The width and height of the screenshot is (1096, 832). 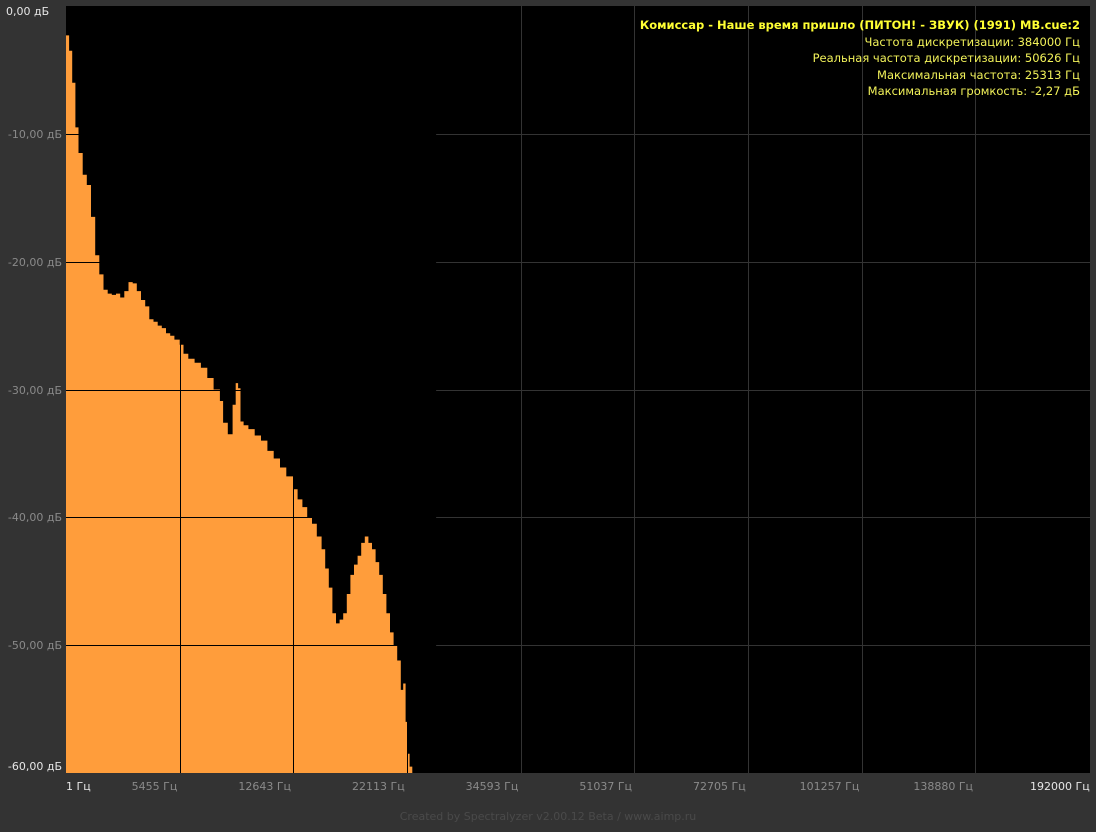 What do you see at coordinates (1060, 786) in the screenshot?
I see `x-tick-label: 192000 Гц` at bounding box center [1060, 786].